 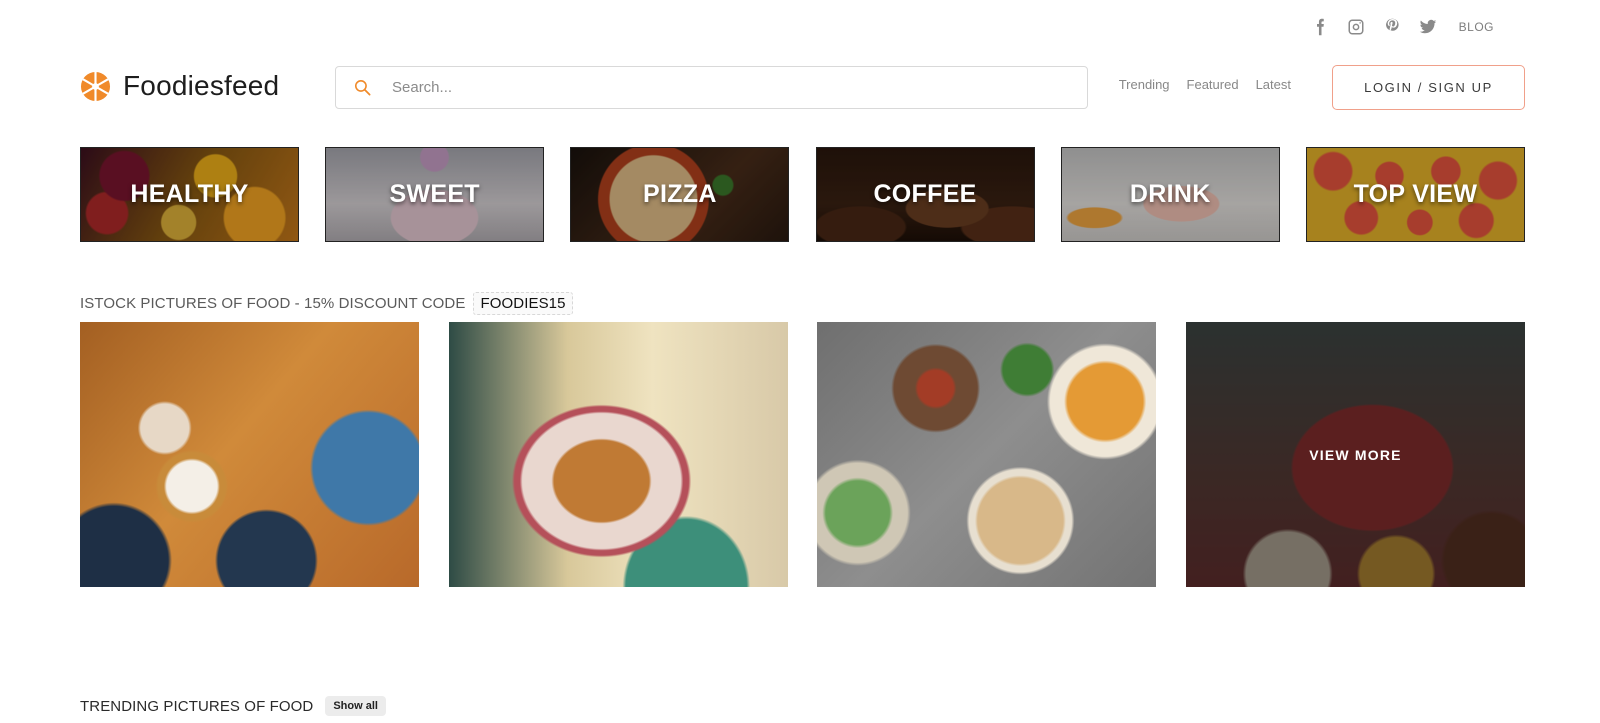 I want to click on category-label: DRINK, so click(x=1170, y=194).